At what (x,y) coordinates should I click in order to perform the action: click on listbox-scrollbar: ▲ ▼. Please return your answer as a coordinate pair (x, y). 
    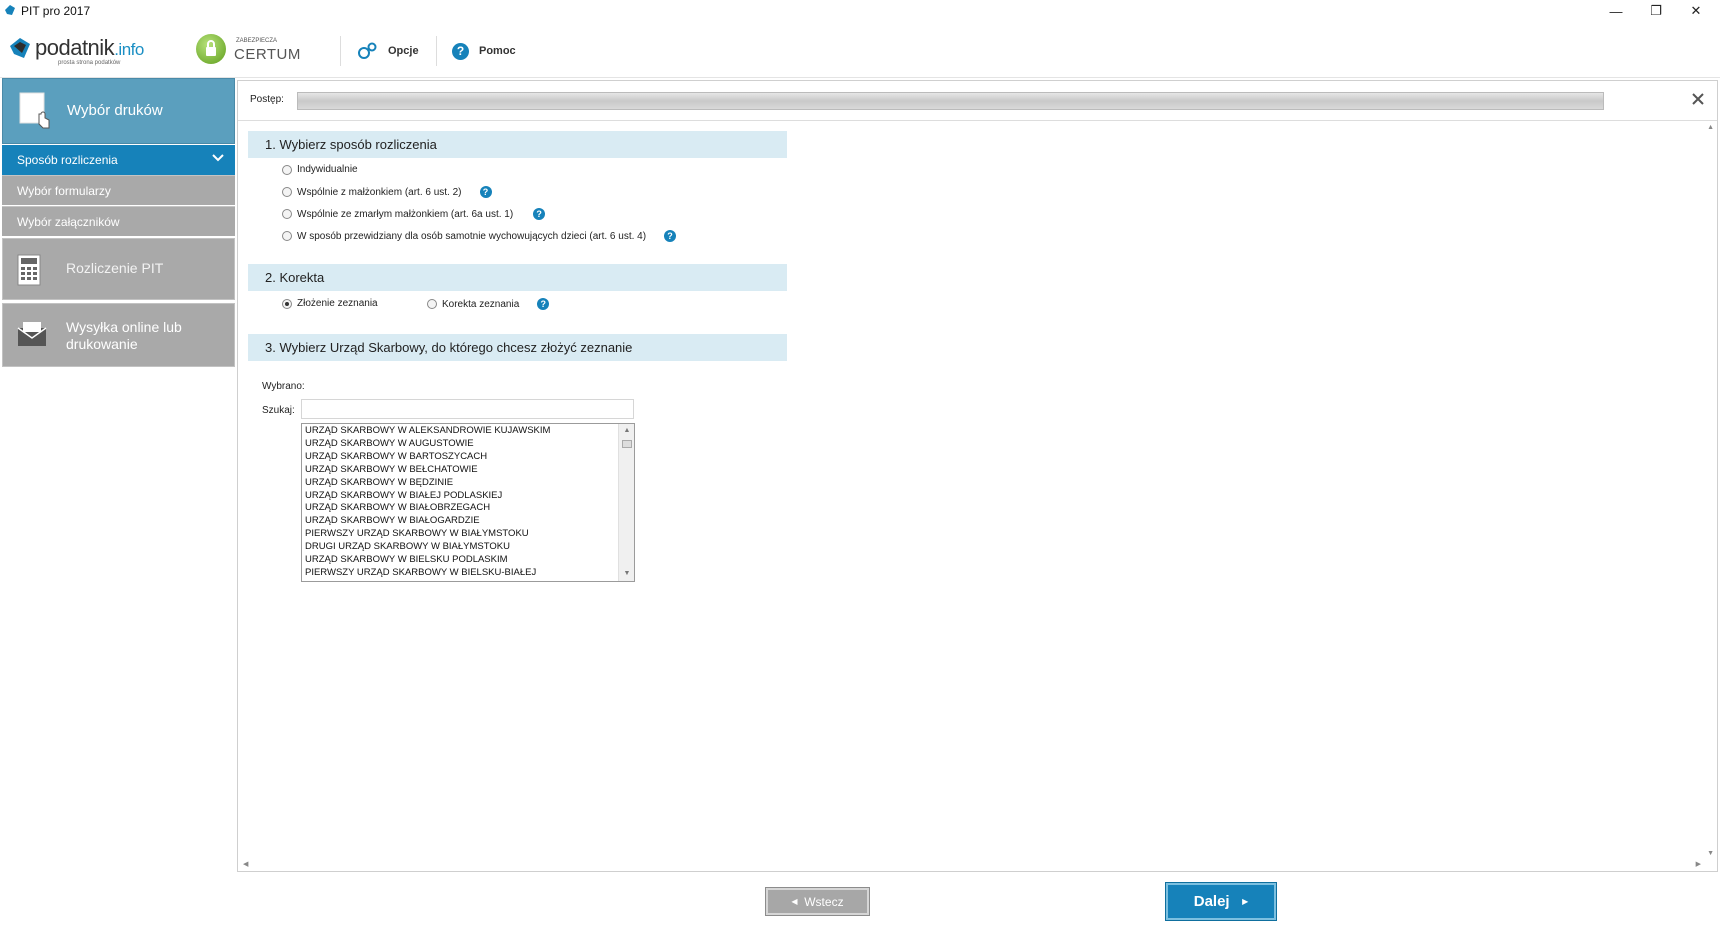
    Looking at the image, I should click on (626, 502).